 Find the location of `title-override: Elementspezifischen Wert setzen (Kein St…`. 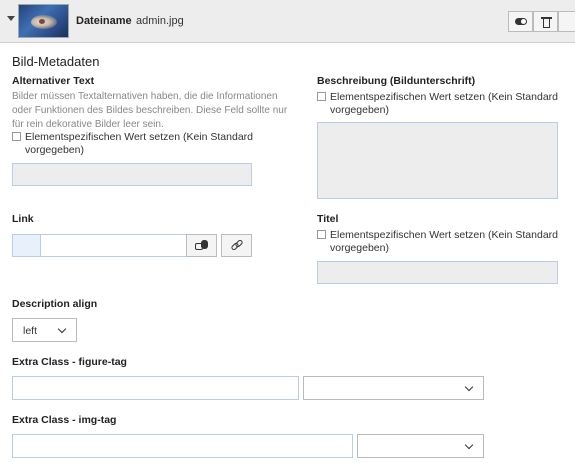

title-override: Elementspezifischen Wert setzen (Kein St… is located at coordinates (446, 243).